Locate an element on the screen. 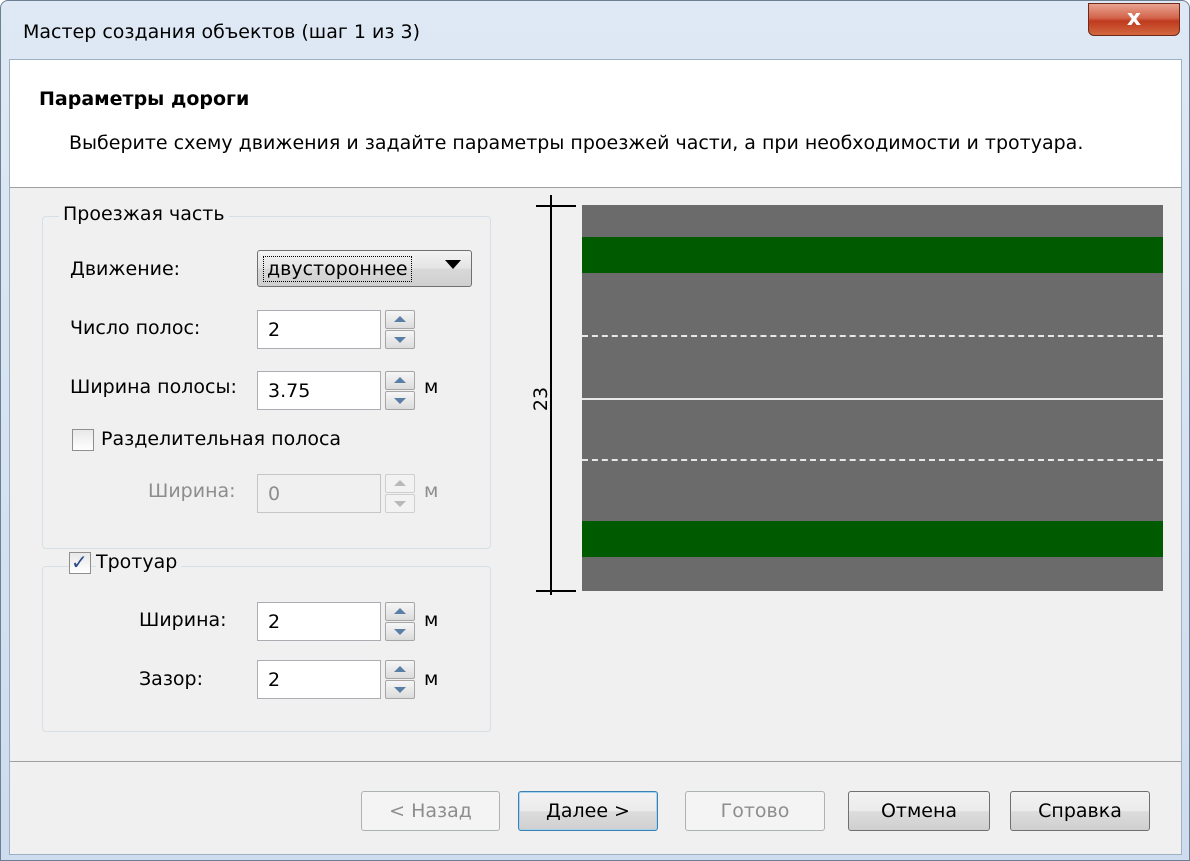 The width and height of the screenshot is (1190, 861). lanes-decrement-button is located at coordinates (400, 339).